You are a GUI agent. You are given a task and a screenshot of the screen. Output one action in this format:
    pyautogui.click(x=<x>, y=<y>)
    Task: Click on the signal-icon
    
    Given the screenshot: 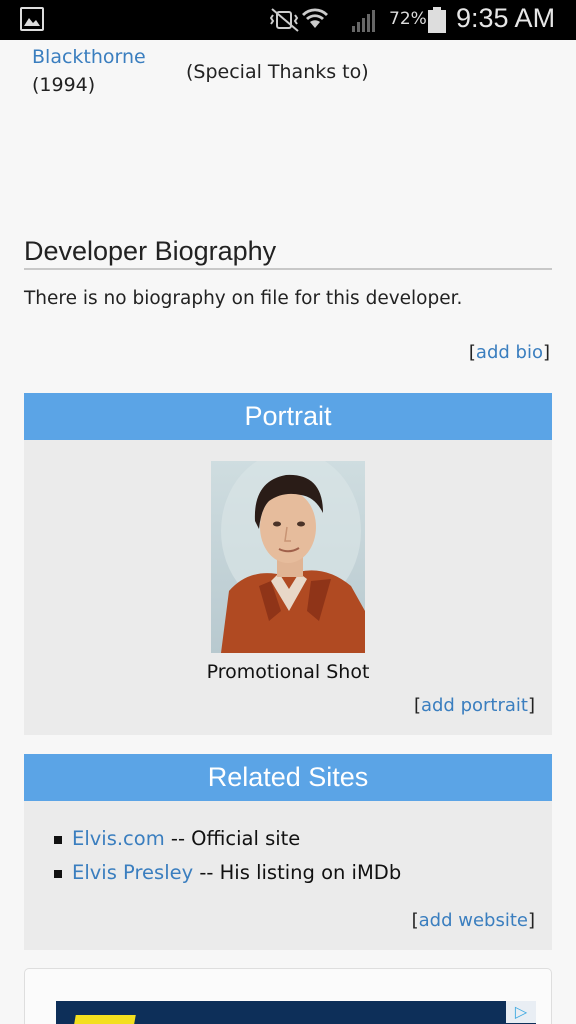 What is the action you would take?
    pyautogui.click(x=363, y=21)
    